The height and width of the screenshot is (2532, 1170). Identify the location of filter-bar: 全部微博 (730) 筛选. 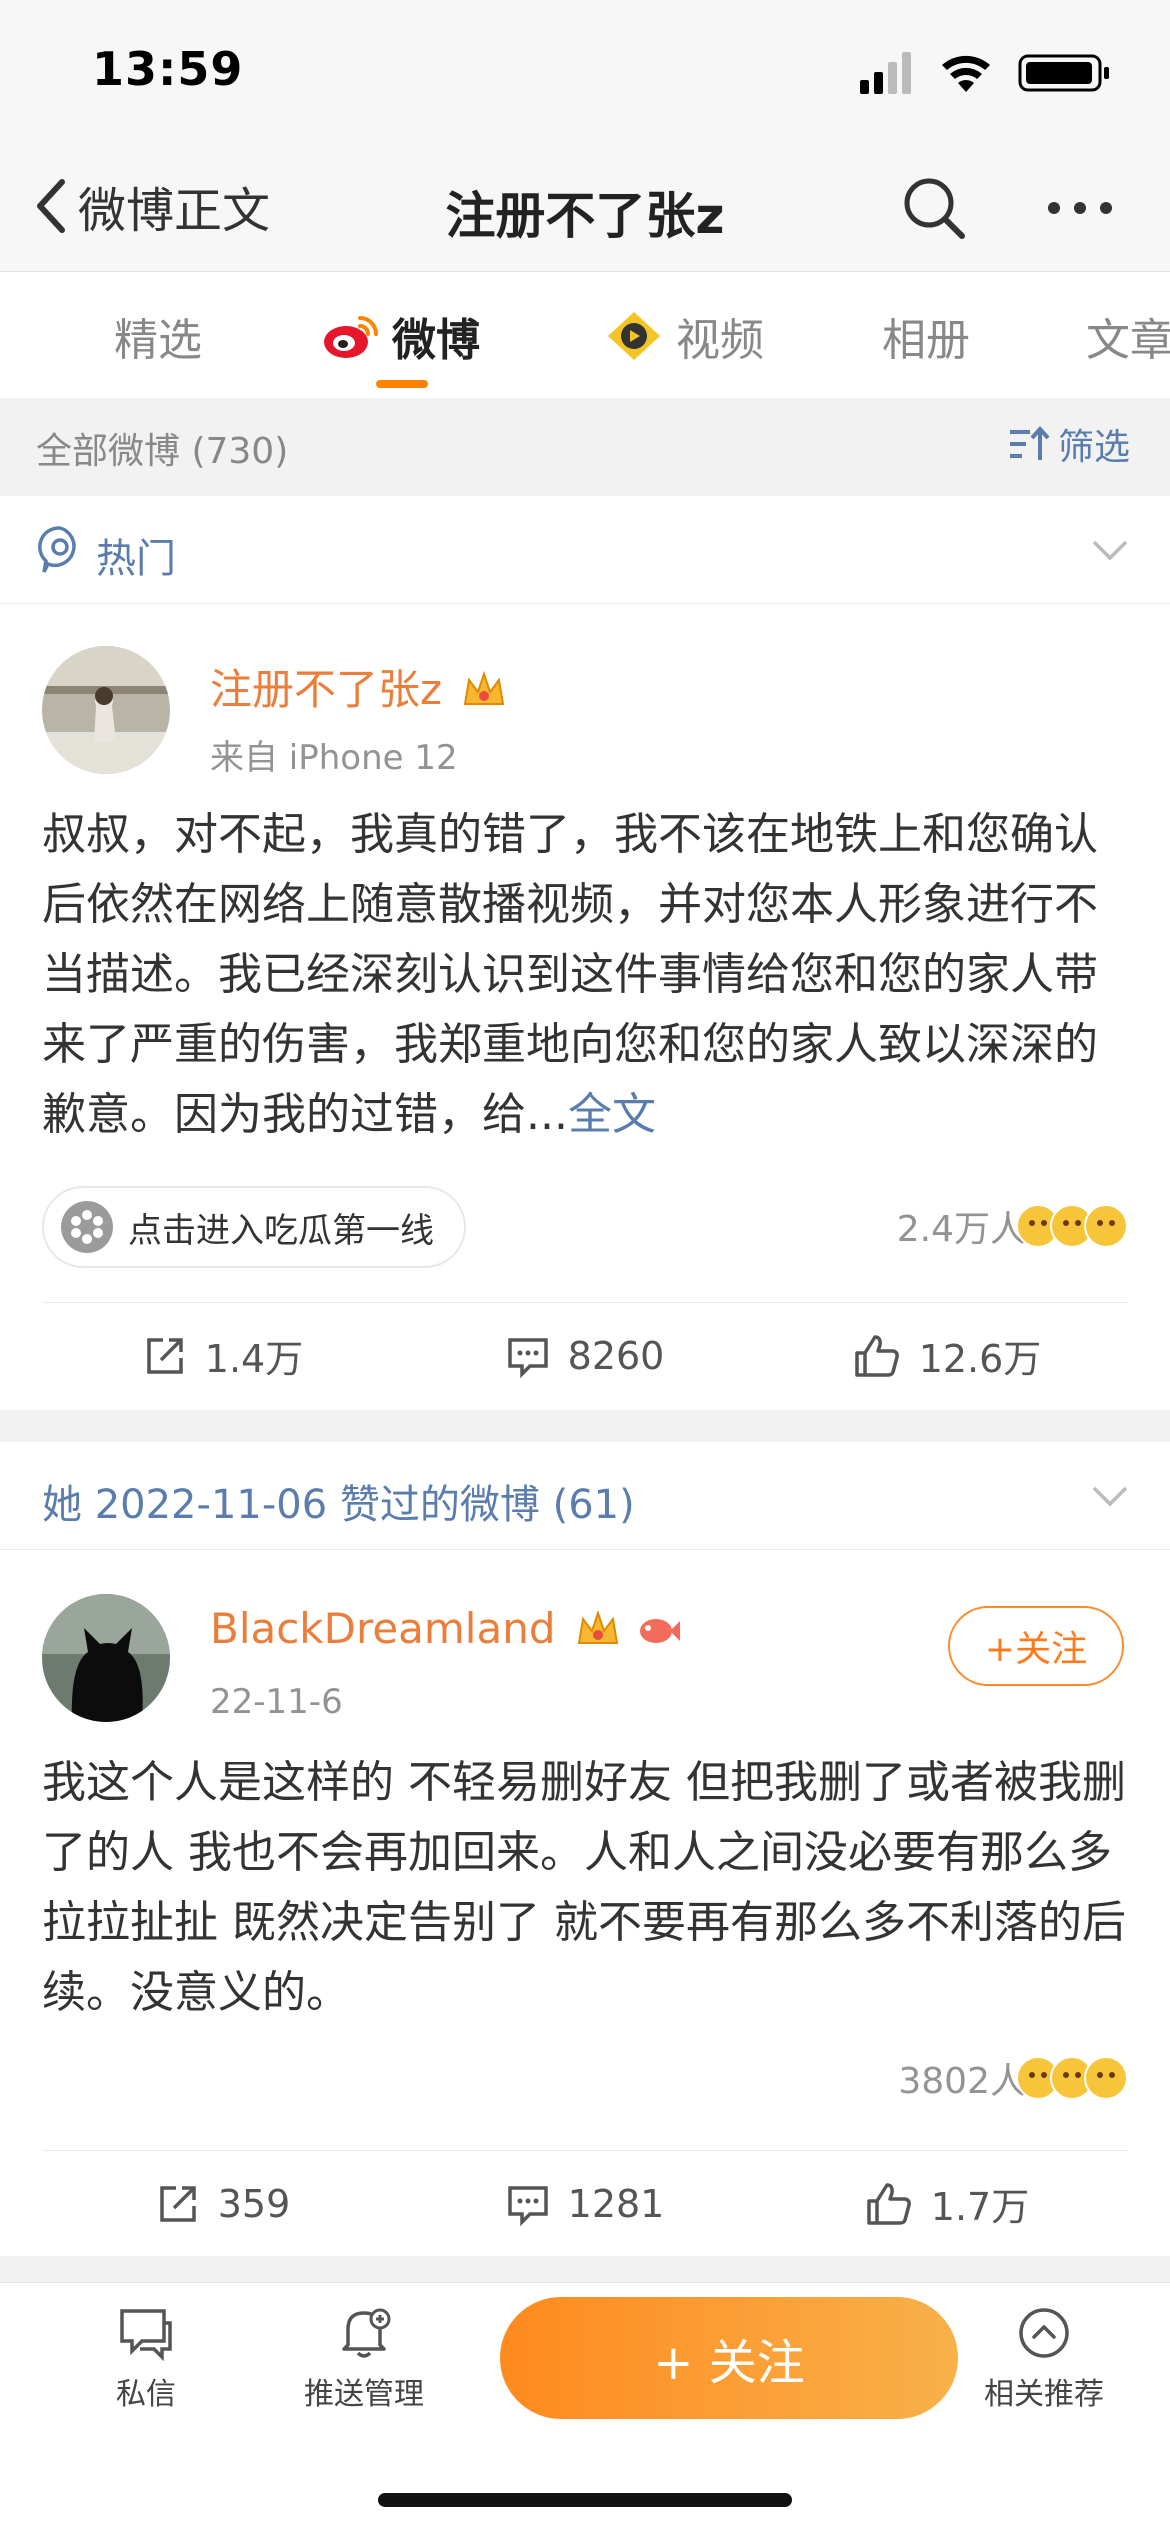
(585, 446).